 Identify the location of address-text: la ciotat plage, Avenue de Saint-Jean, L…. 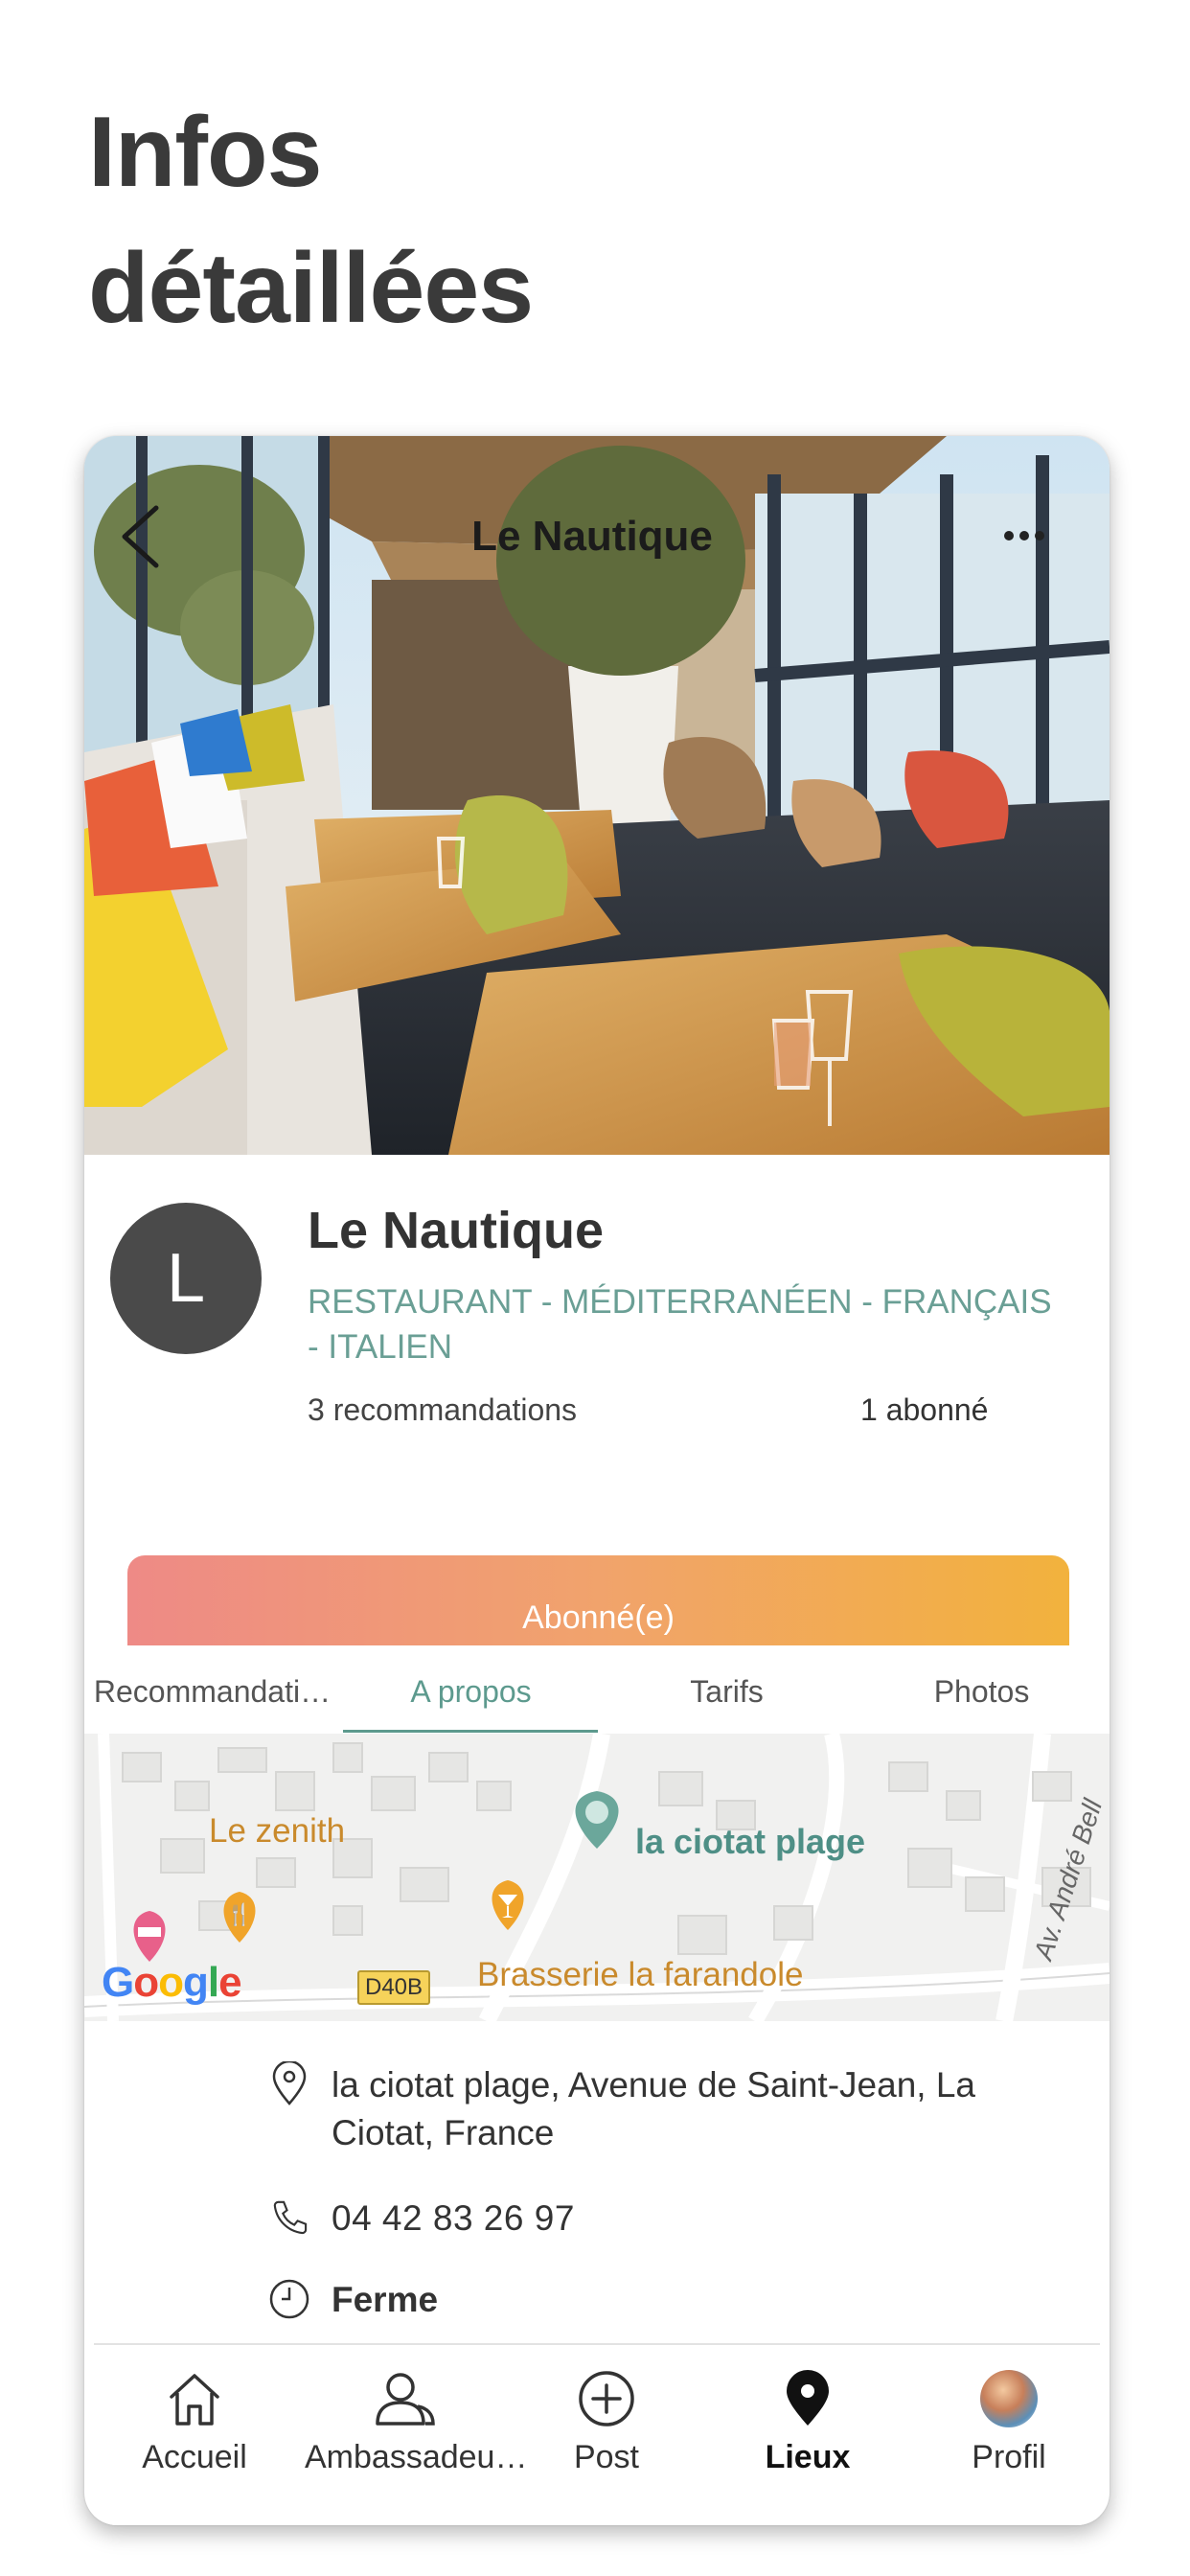
(653, 2108).